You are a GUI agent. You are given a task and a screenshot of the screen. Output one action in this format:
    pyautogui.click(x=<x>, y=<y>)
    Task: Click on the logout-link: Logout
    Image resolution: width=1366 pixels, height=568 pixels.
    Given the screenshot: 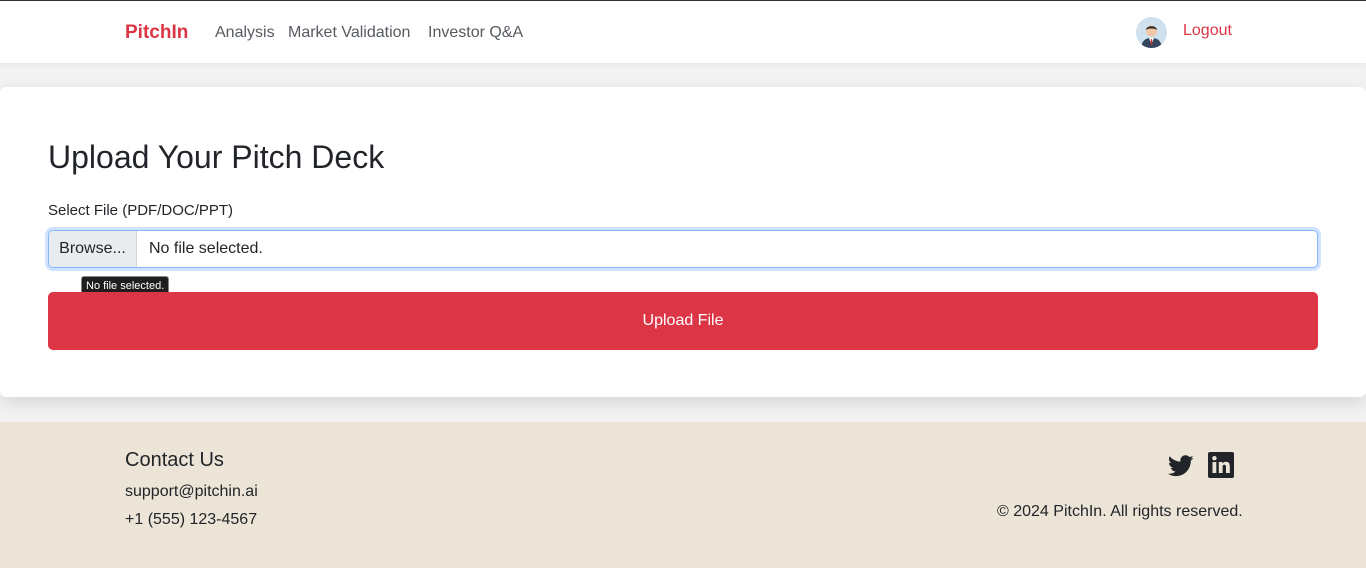 What is the action you would take?
    pyautogui.click(x=1207, y=31)
    